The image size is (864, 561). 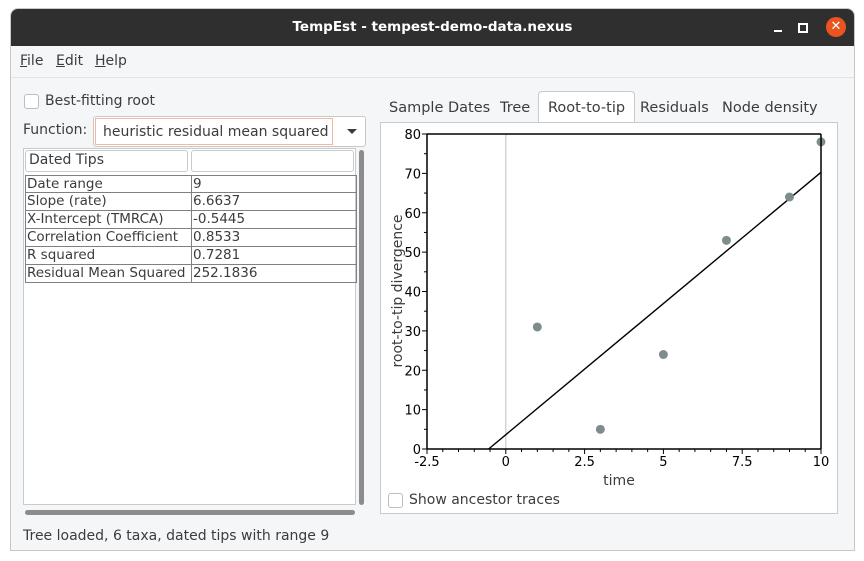 I want to click on x-tick-label: 5, so click(x=663, y=462).